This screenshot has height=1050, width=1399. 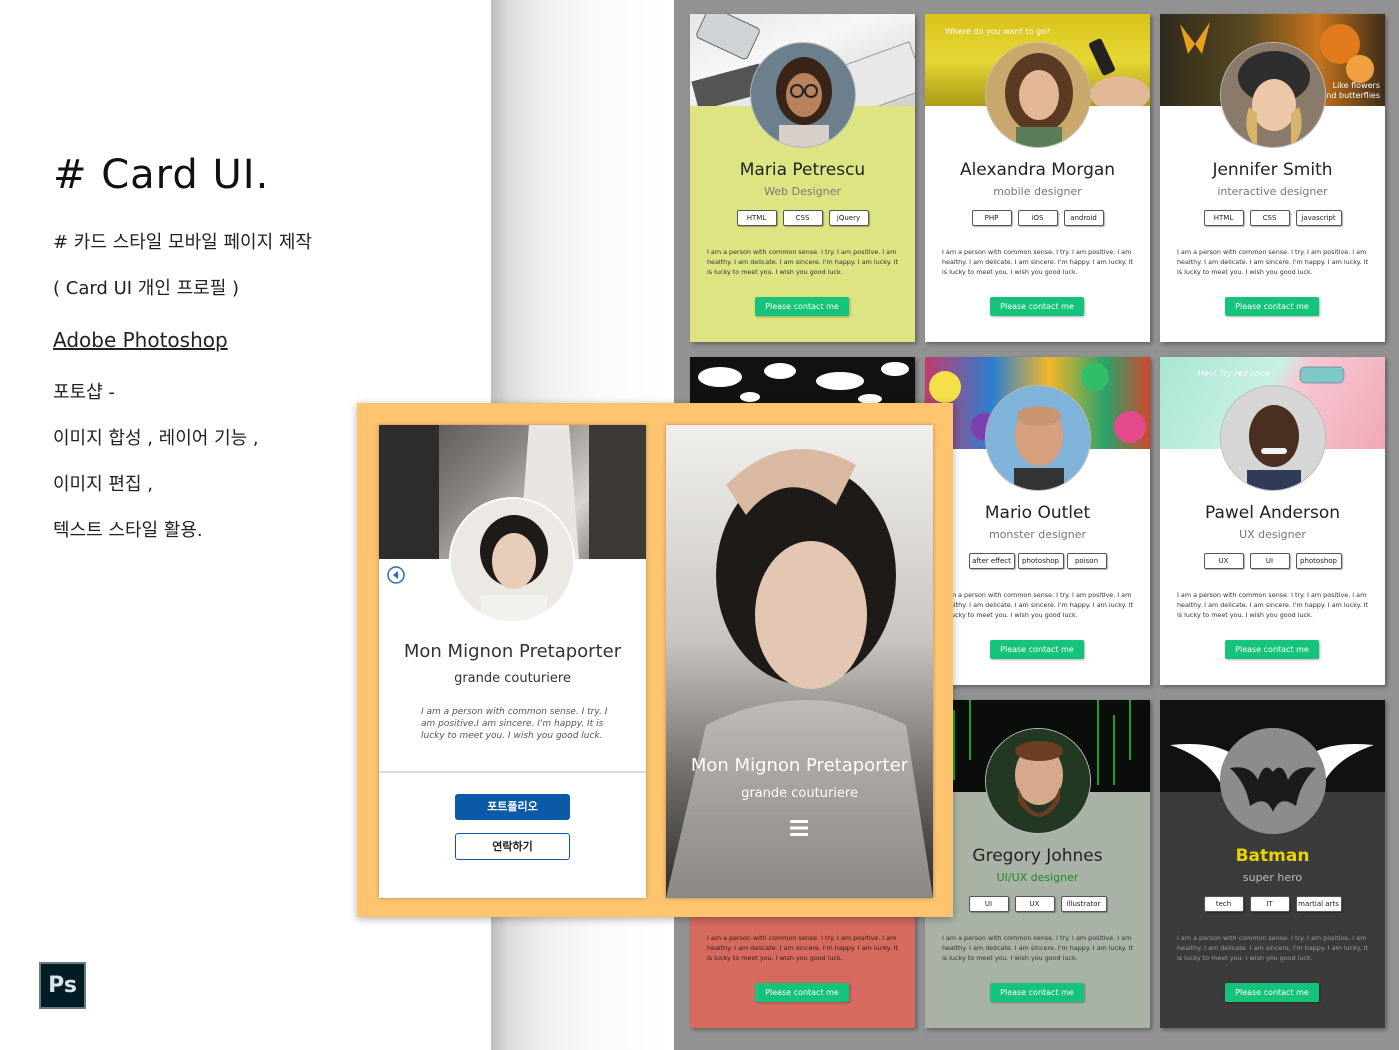 I want to click on card-role: UI/UX designer, so click(x=1037, y=877).